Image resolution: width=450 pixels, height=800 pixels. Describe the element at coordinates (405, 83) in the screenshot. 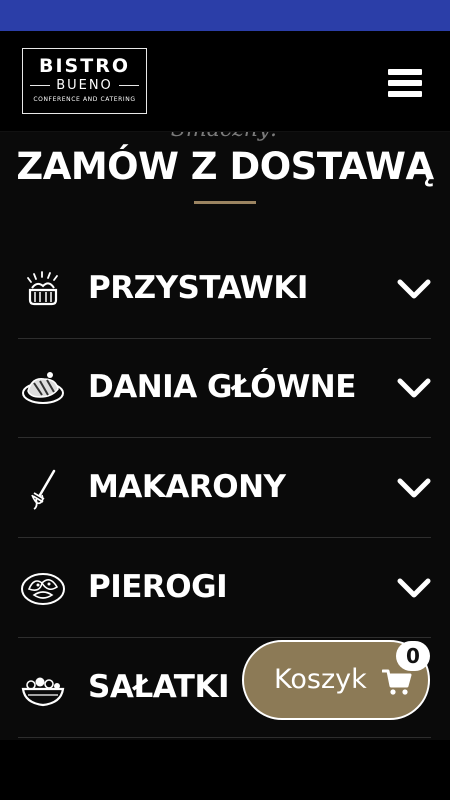

I see `hamburger-menu-icon` at that location.